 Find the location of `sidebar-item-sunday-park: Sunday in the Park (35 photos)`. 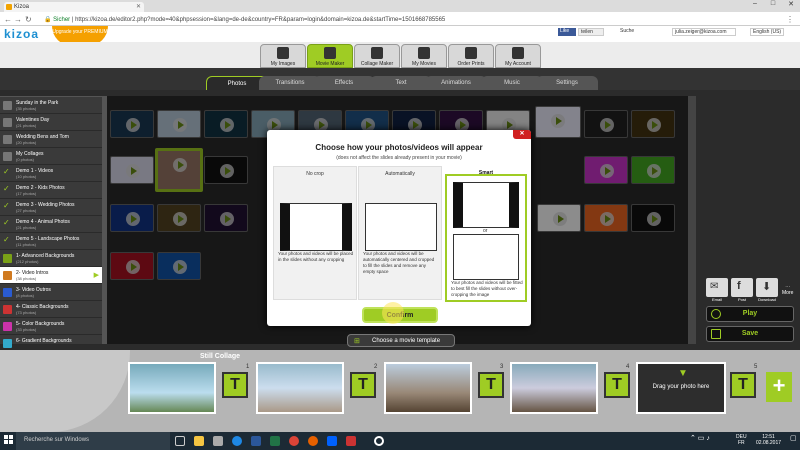

sidebar-item-sunday-park: Sunday in the Park (35 photos) is located at coordinates (51, 105).